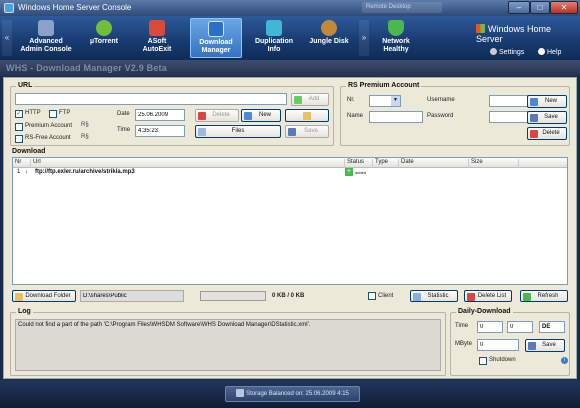  What do you see at coordinates (274, 28) in the screenshot?
I see `duplication-info-icon` at bounding box center [274, 28].